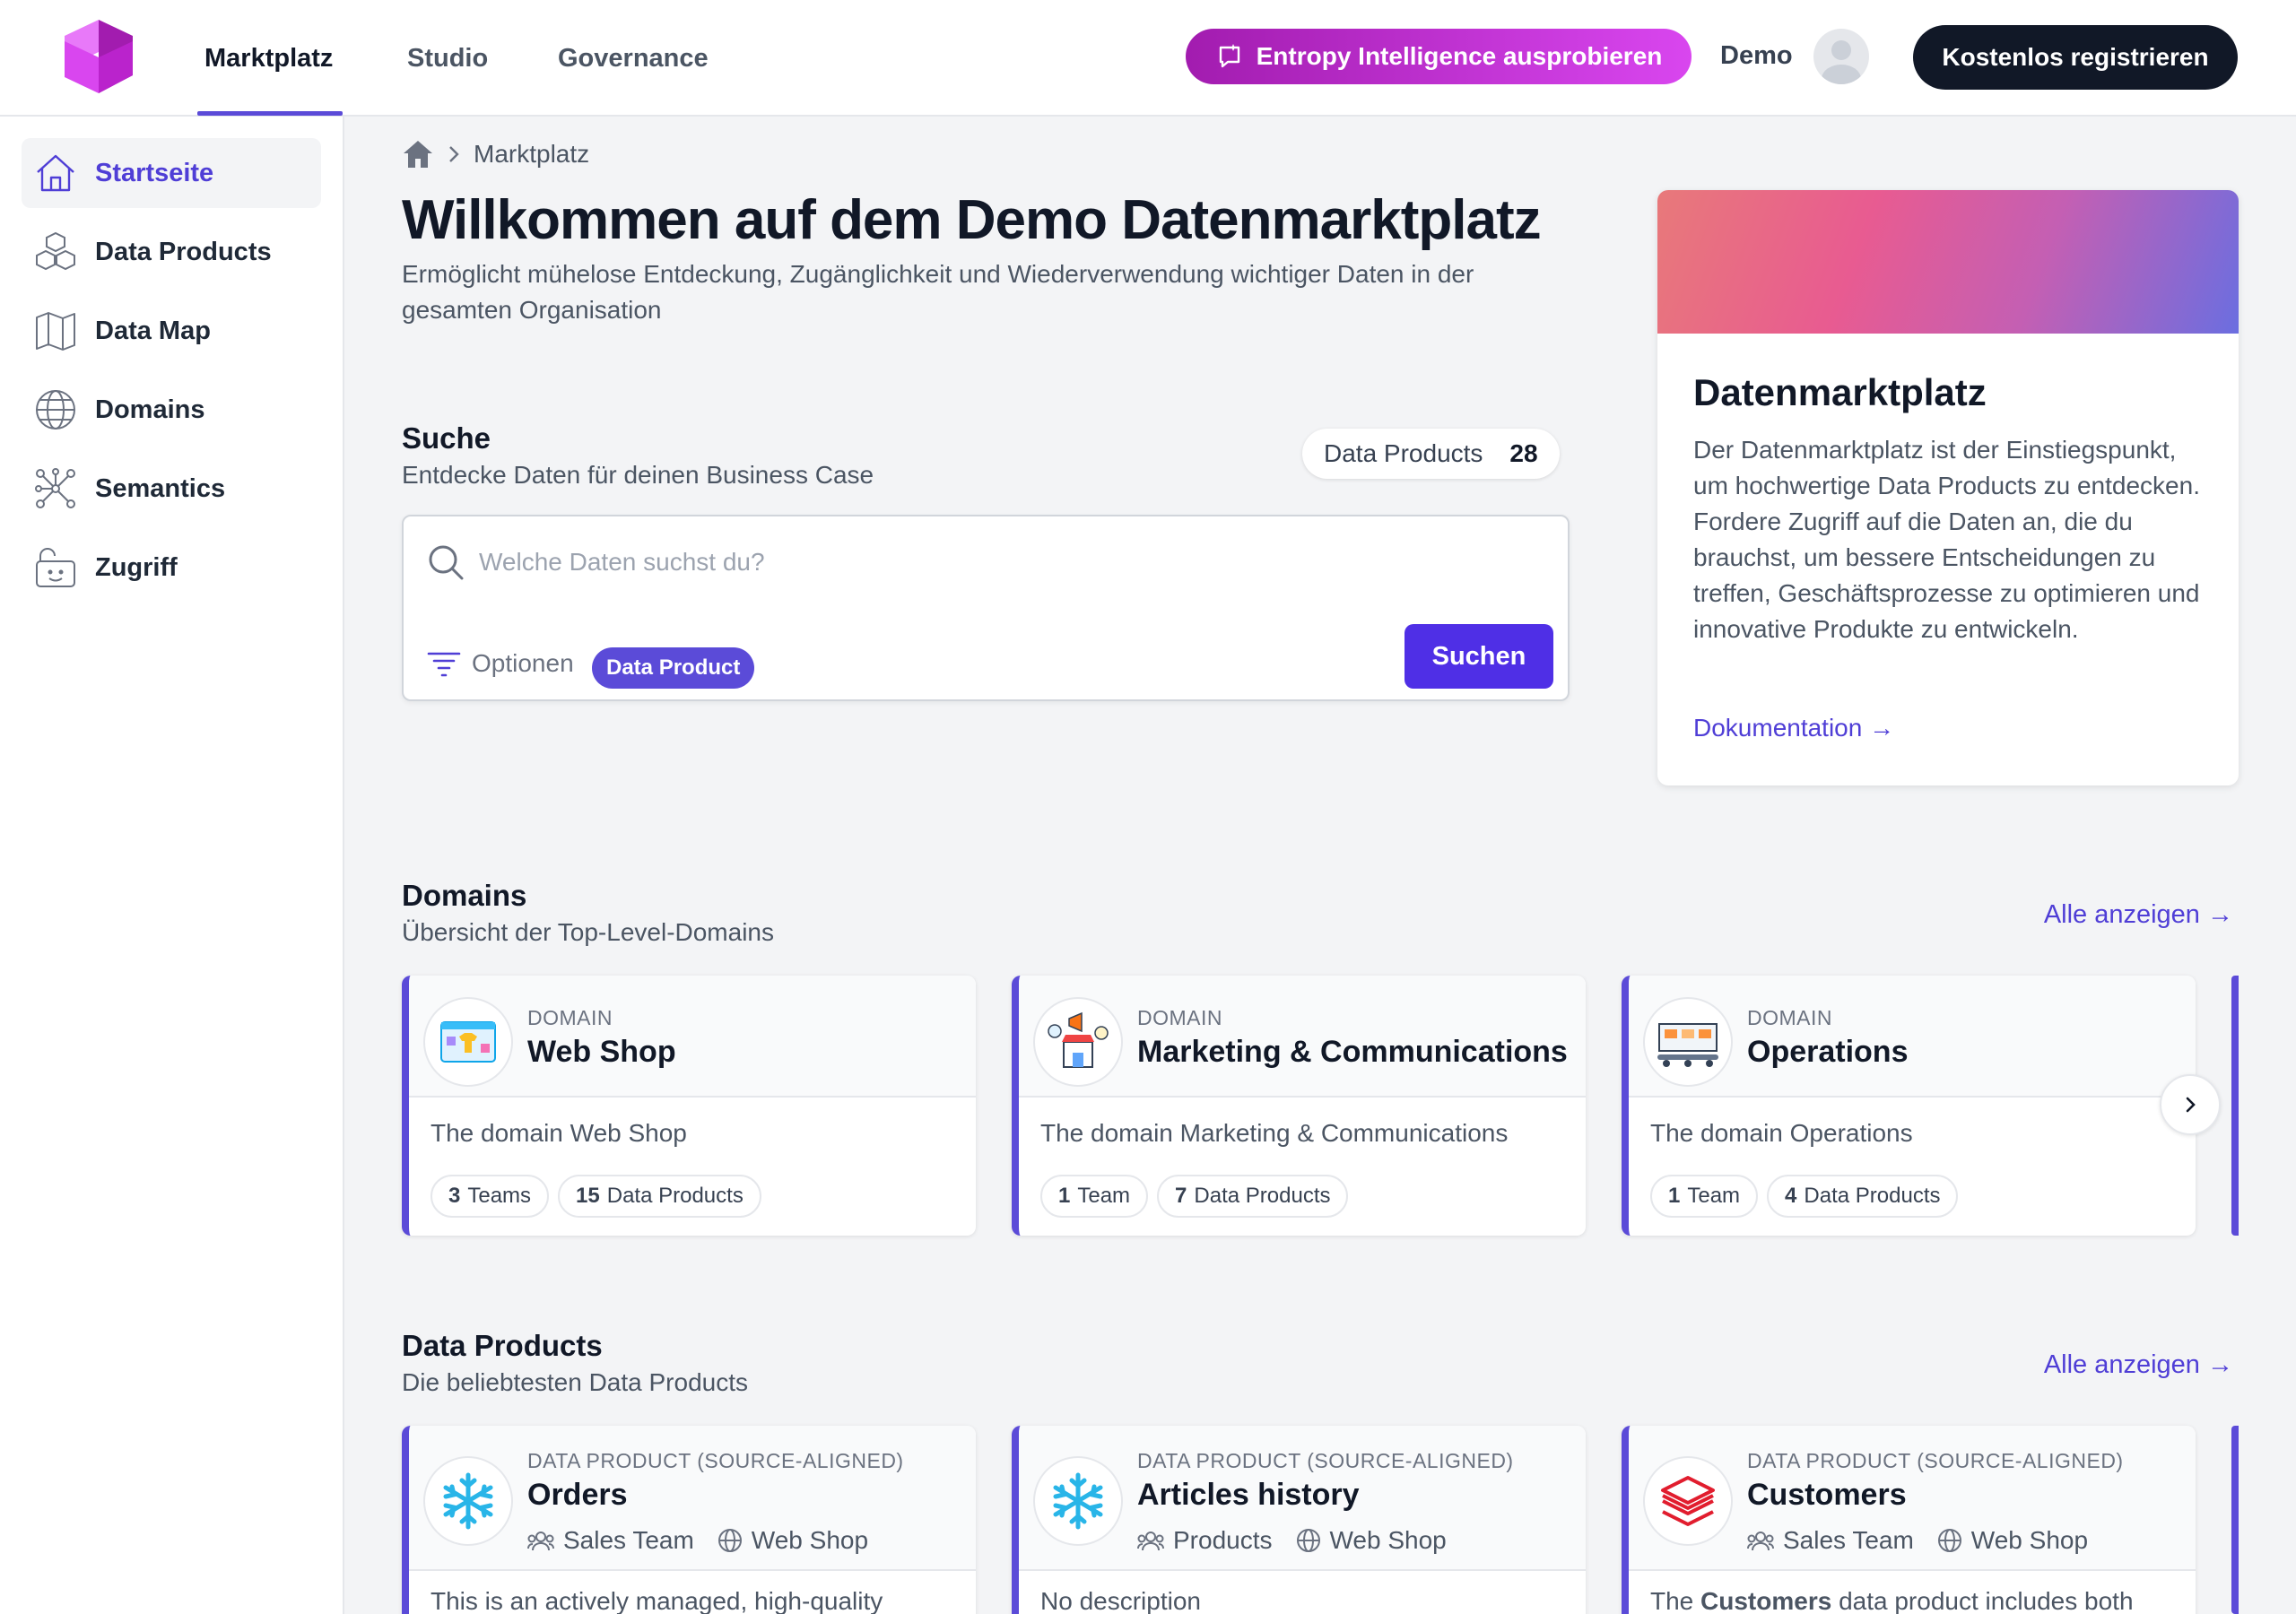 Image resolution: width=2296 pixels, height=1614 pixels. I want to click on sidebar-item-label: Data Products, so click(183, 251).